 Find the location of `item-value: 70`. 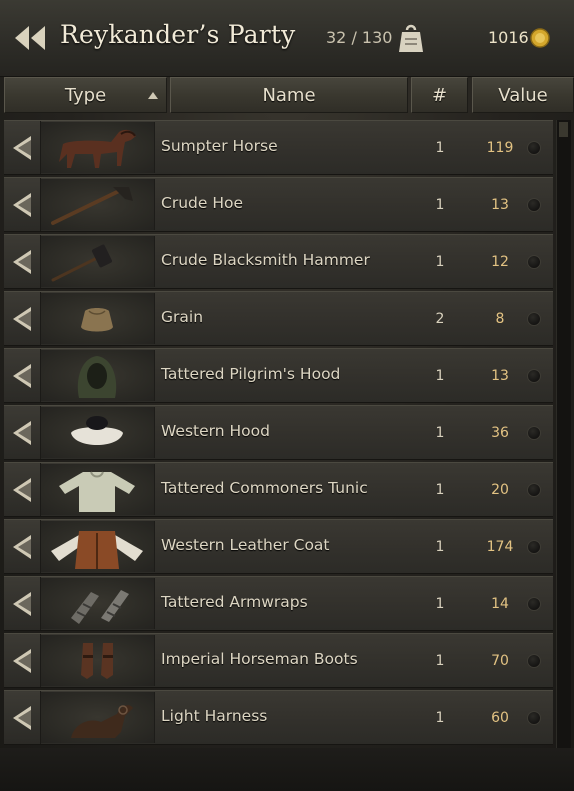

item-value: 70 is located at coordinates (500, 661).